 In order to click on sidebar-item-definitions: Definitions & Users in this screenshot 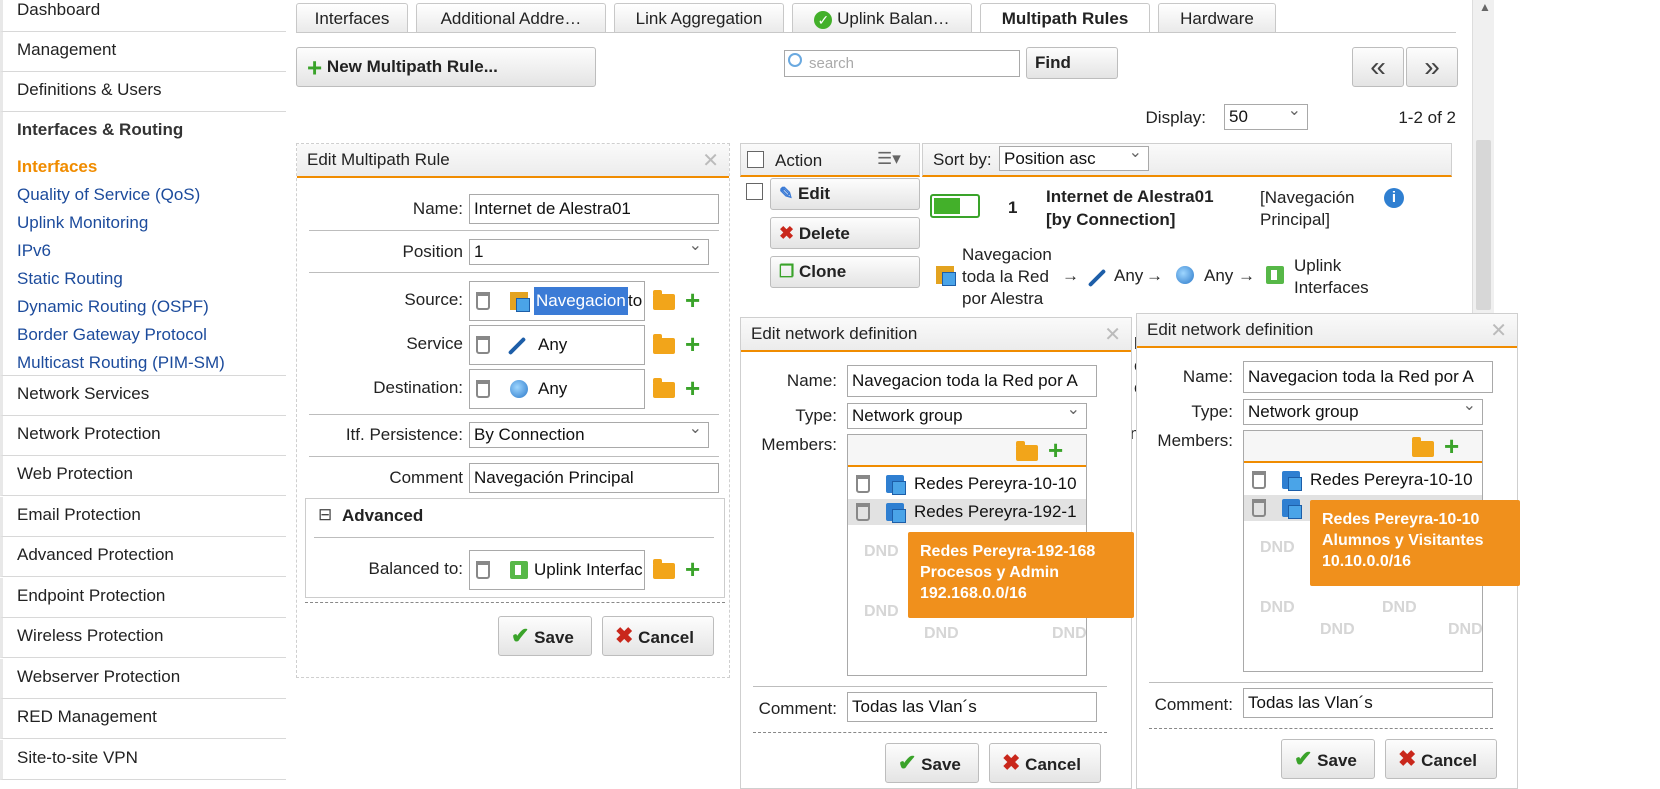, I will do `click(143, 92)`.